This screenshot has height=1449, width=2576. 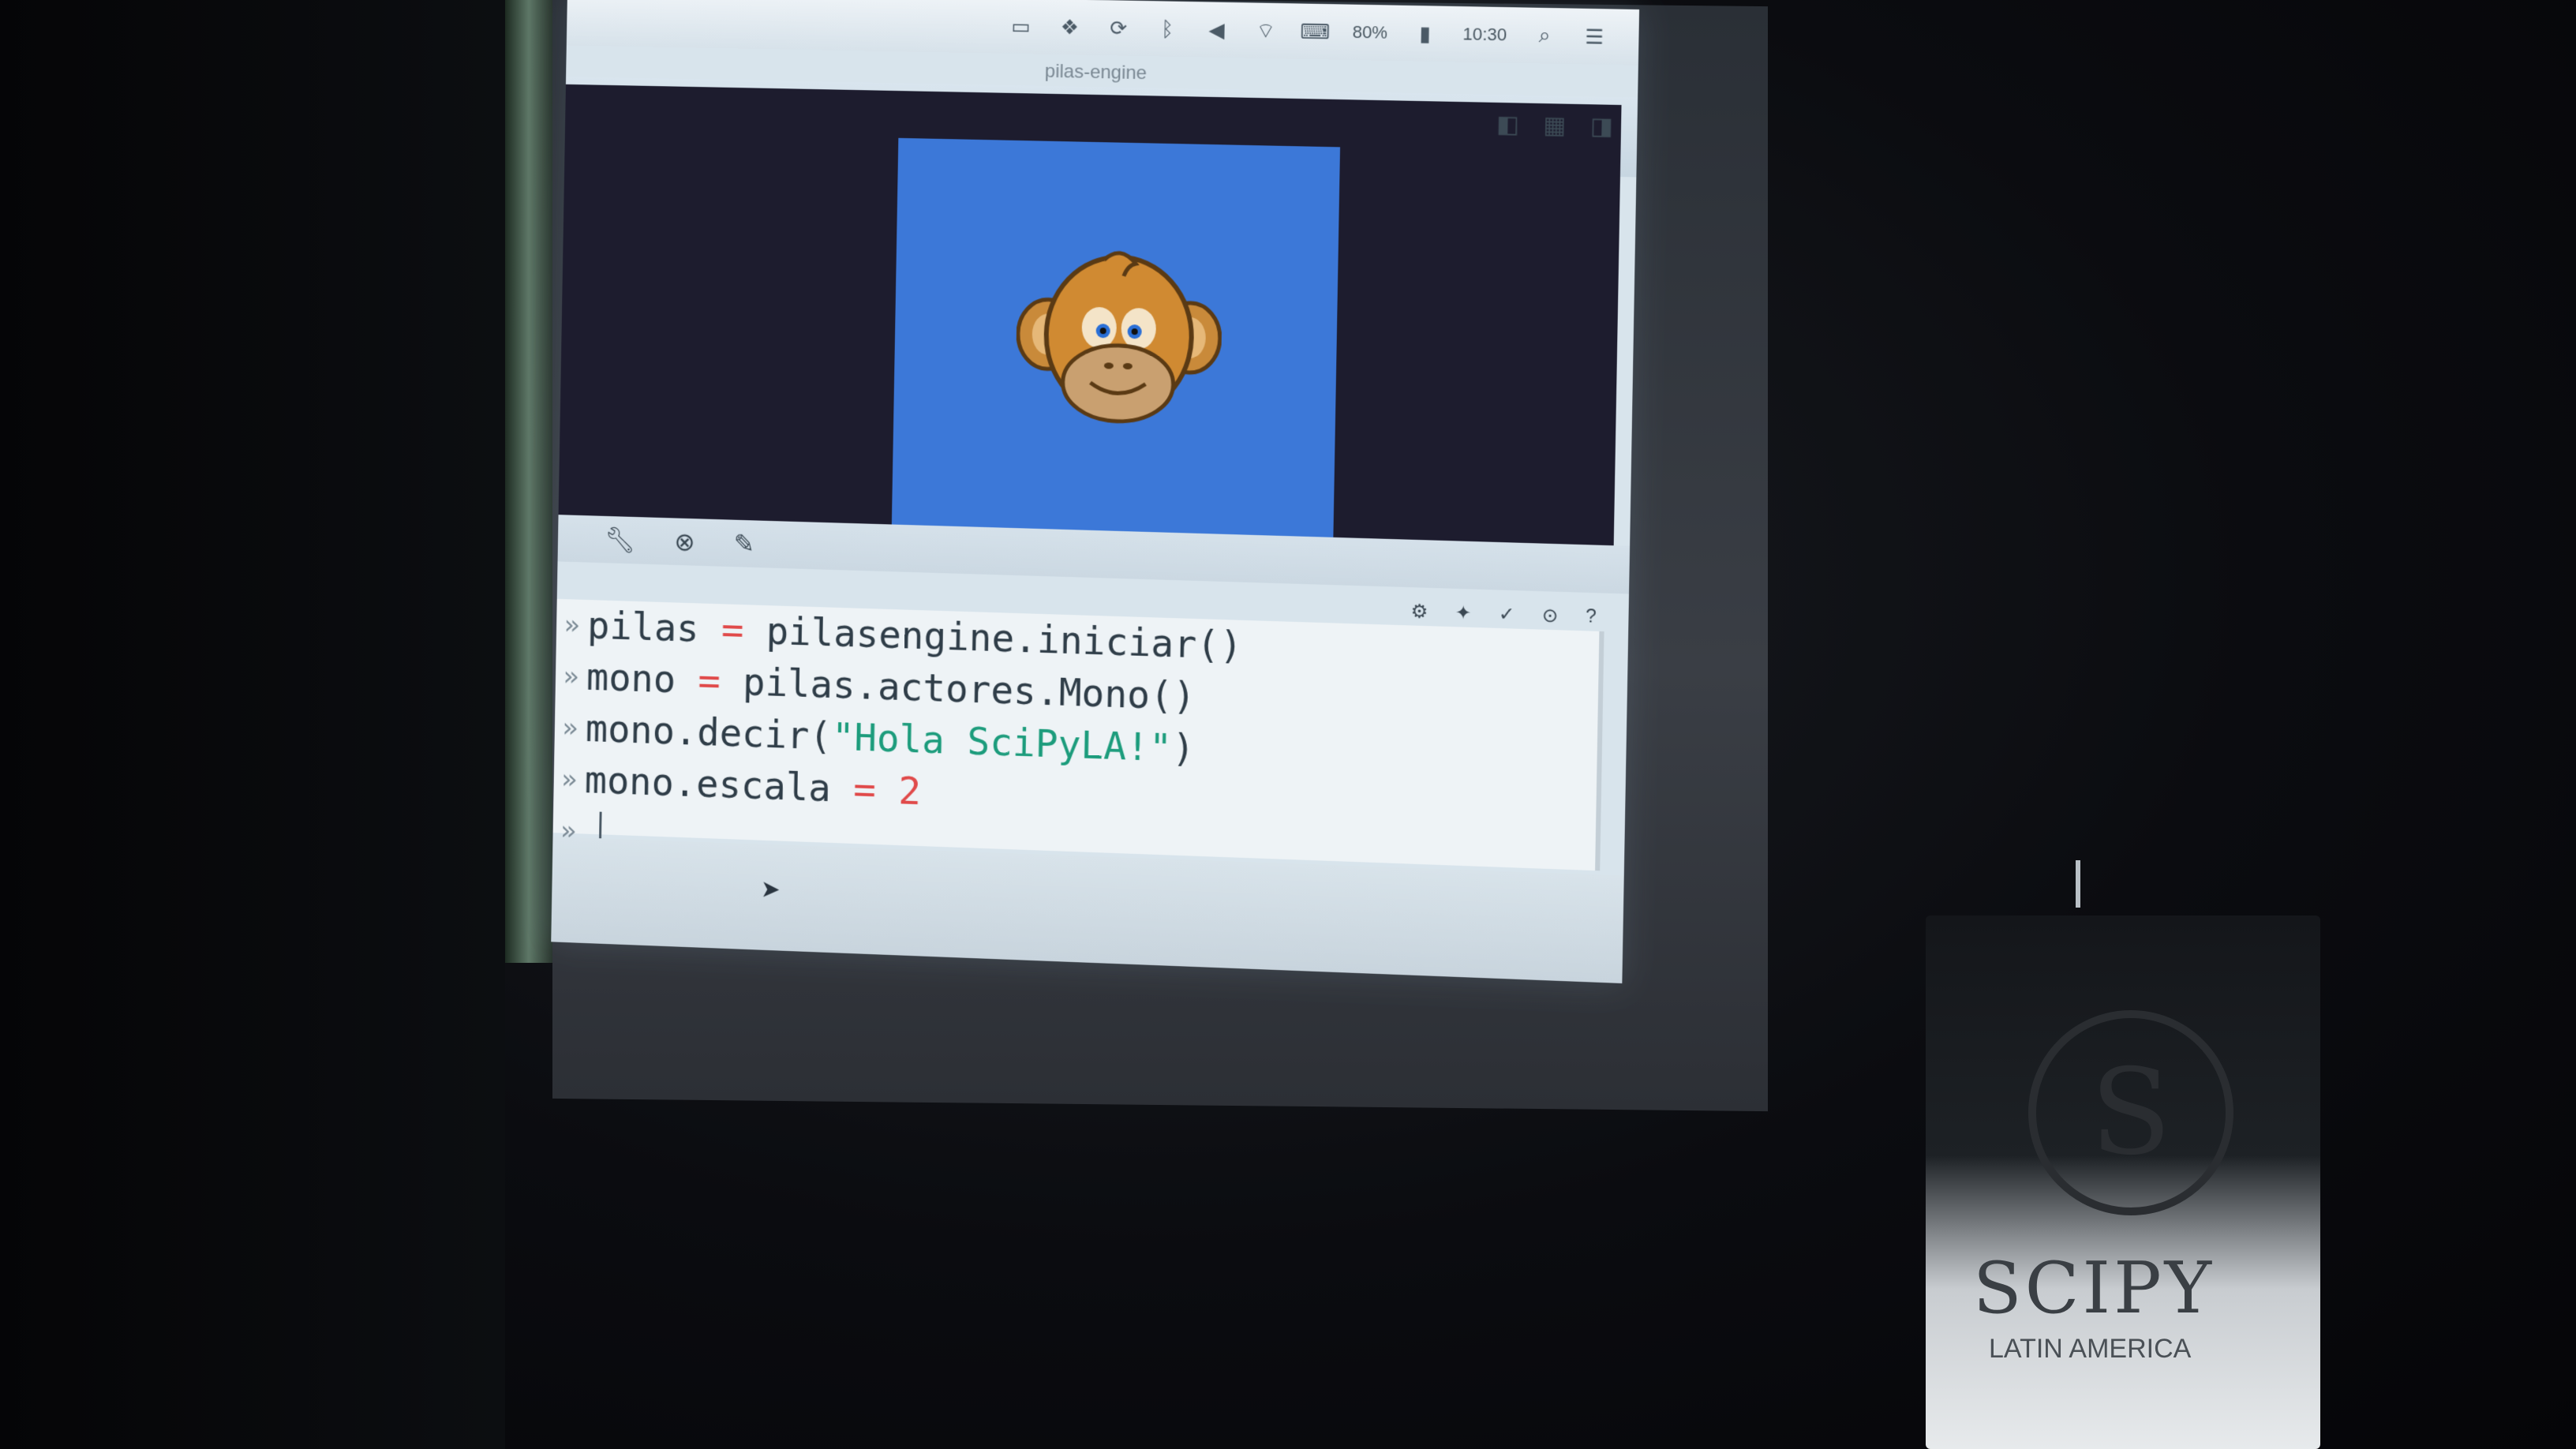 I want to click on settings-icon: ⚙, so click(x=1419, y=611).